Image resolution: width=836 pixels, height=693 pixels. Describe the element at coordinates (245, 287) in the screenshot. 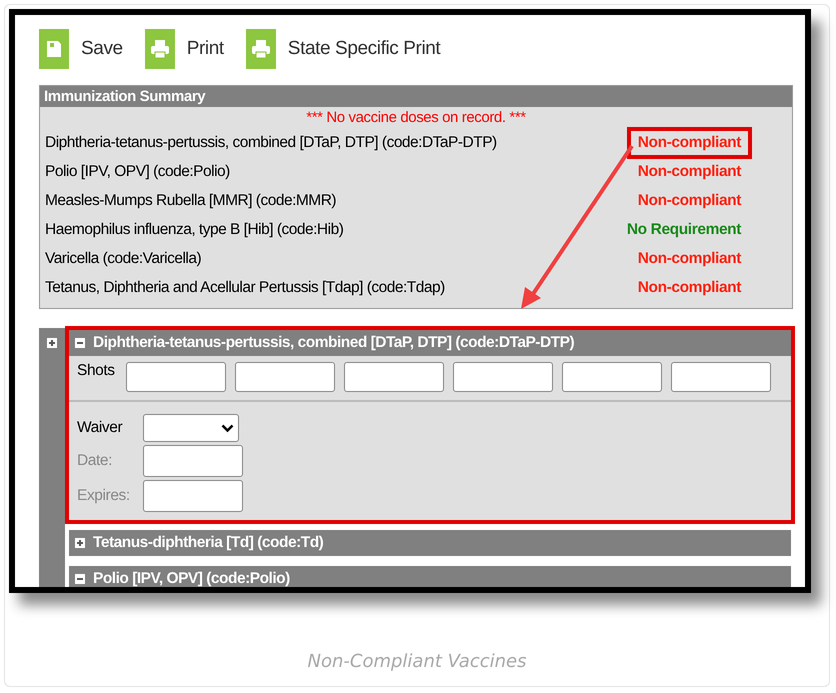

I see `vaccine-name: Tetanus, Diphtheria and Acellular Pertussis [Tdap] (code:Tdap)` at that location.